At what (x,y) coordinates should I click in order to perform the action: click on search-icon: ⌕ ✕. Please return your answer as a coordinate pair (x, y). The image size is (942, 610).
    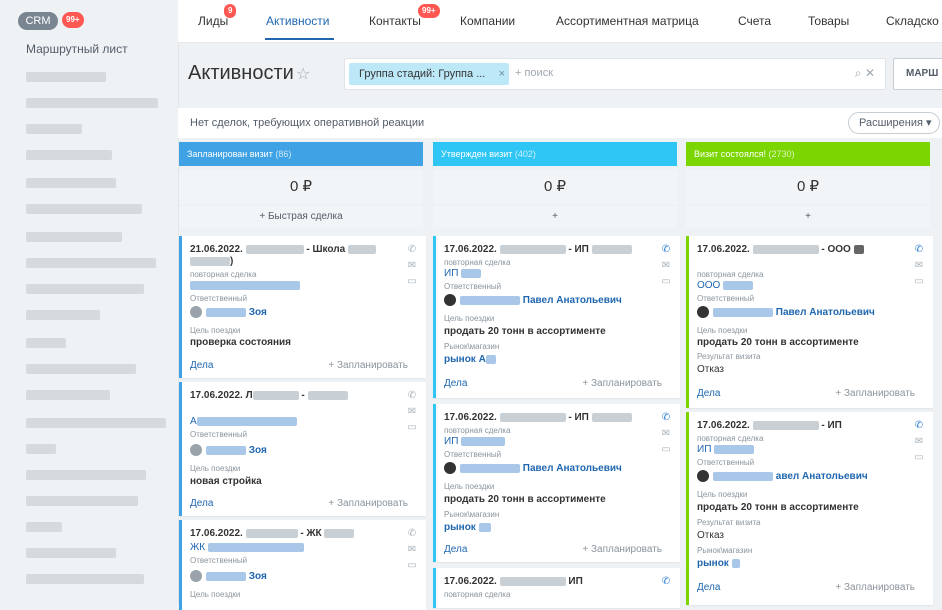
    Looking at the image, I should click on (865, 73).